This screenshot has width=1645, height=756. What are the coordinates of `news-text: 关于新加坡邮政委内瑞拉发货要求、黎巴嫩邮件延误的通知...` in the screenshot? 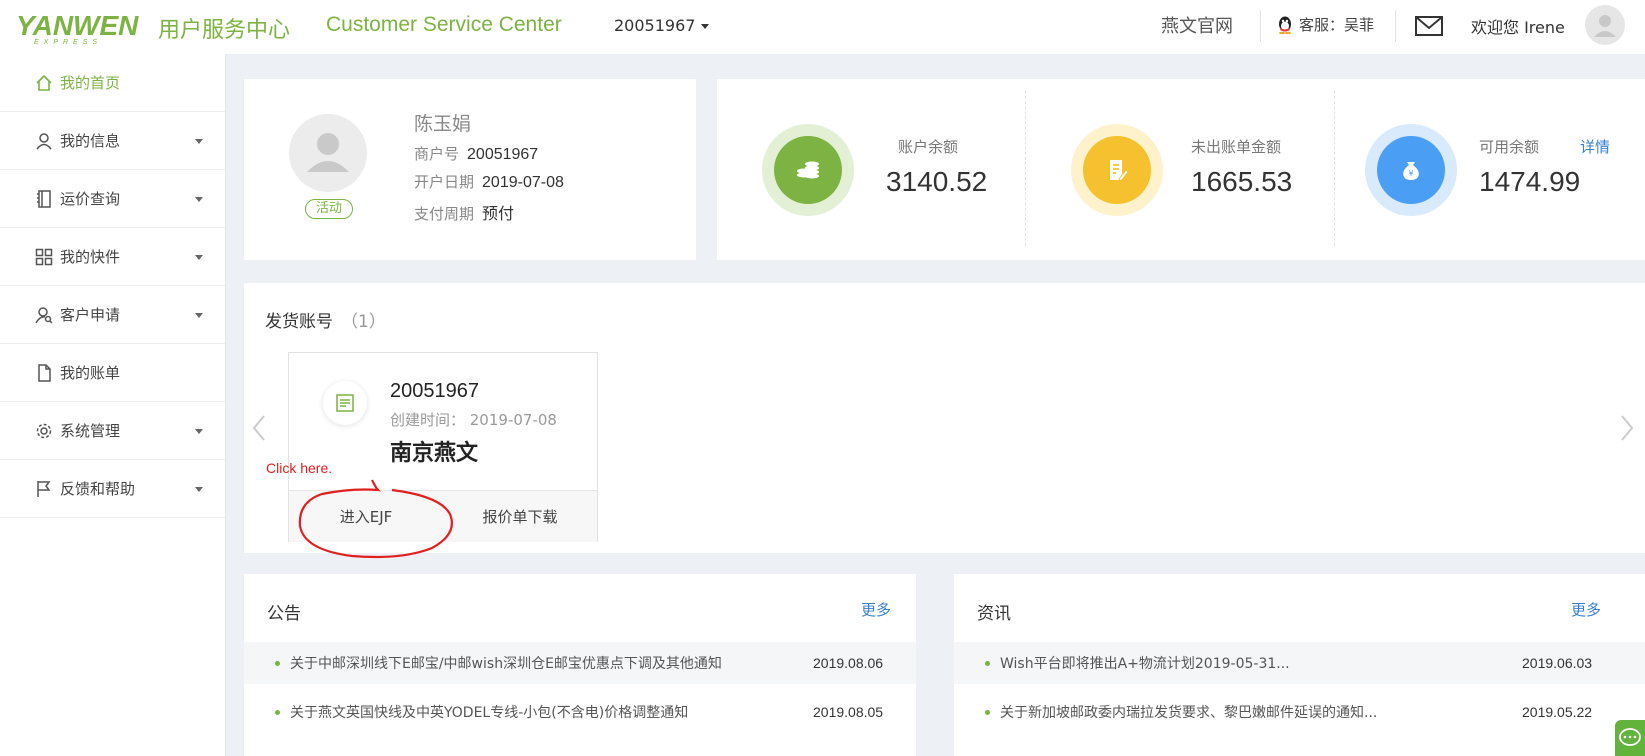 It's located at (1189, 713).